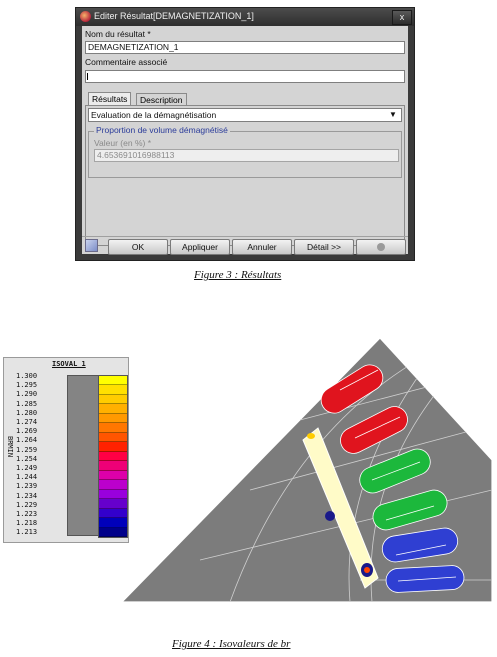  I want to click on apply-button: Appliquer, so click(200, 247).